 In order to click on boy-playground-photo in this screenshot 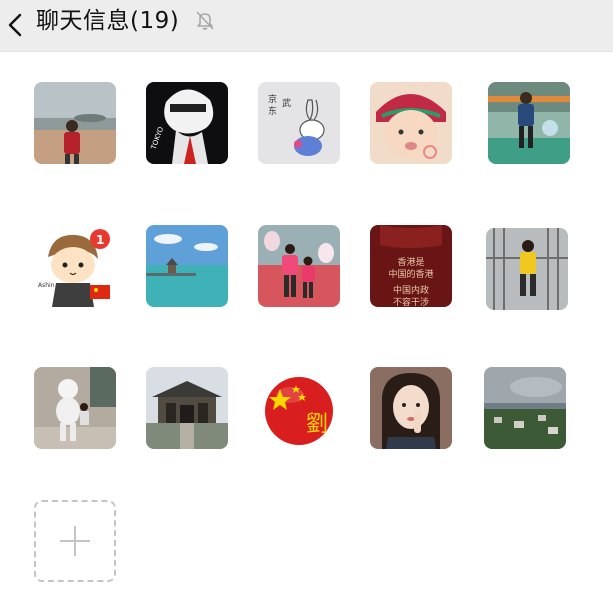, I will do `click(529, 123)`.